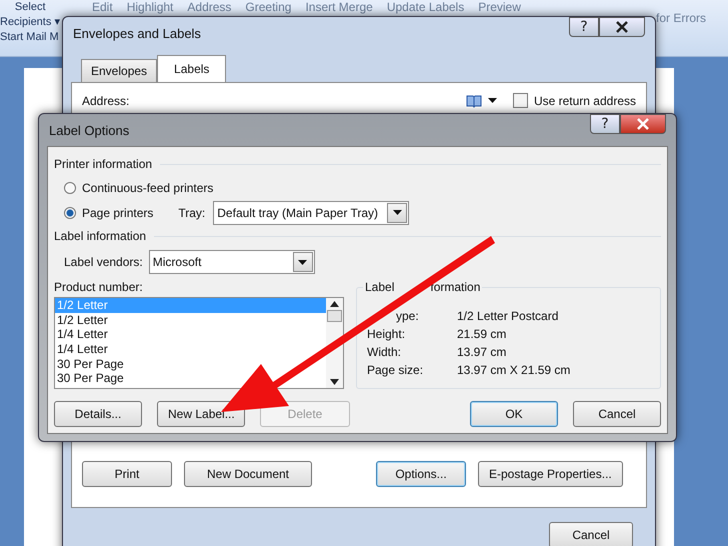  What do you see at coordinates (384, 352) in the screenshot?
I see `detail-label: Width:` at bounding box center [384, 352].